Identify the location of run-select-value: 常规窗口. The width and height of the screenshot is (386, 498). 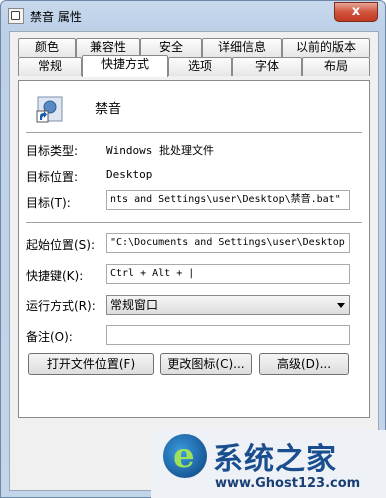
(134, 305).